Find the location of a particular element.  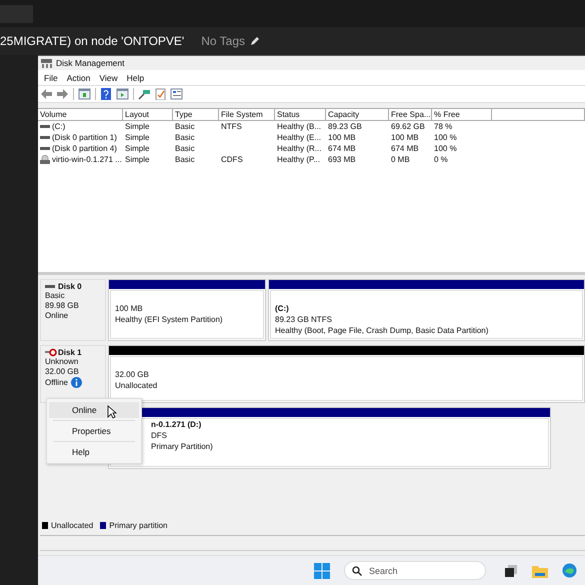

disk-detail: Online is located at coordinates (56, 316).